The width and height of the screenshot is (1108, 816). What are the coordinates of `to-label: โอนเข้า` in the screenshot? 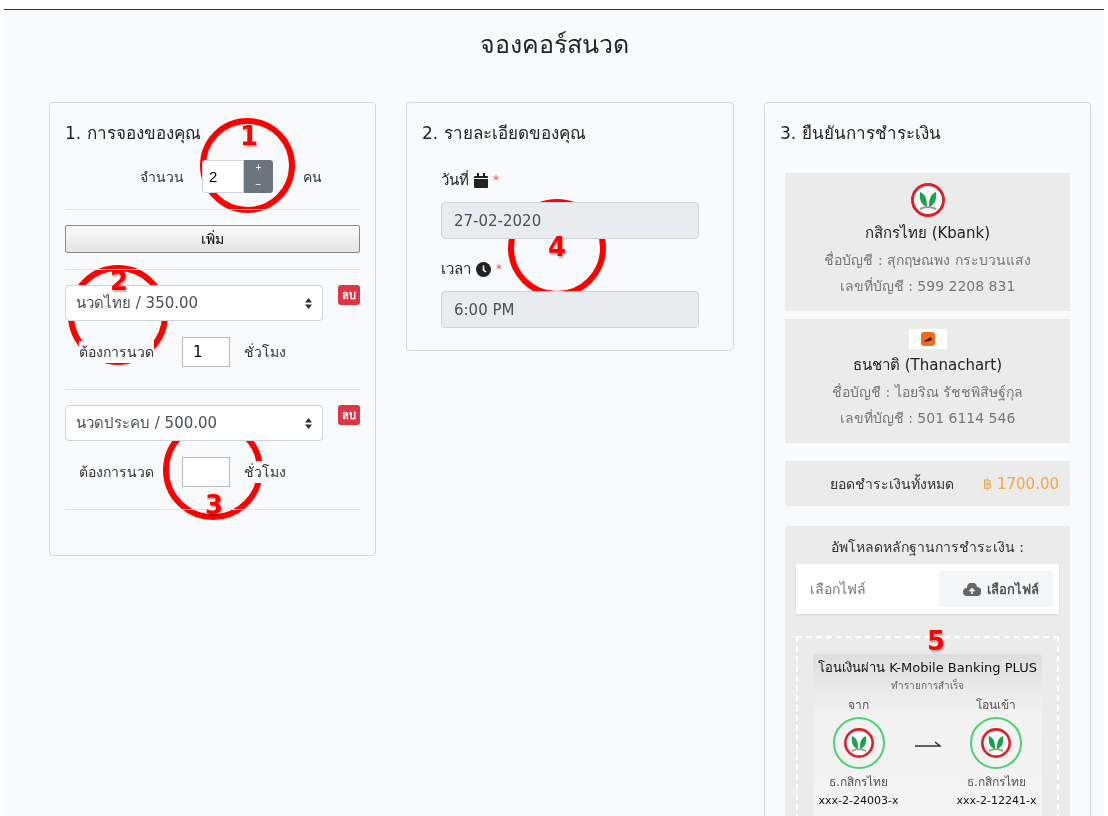 It's located at (996, 705).